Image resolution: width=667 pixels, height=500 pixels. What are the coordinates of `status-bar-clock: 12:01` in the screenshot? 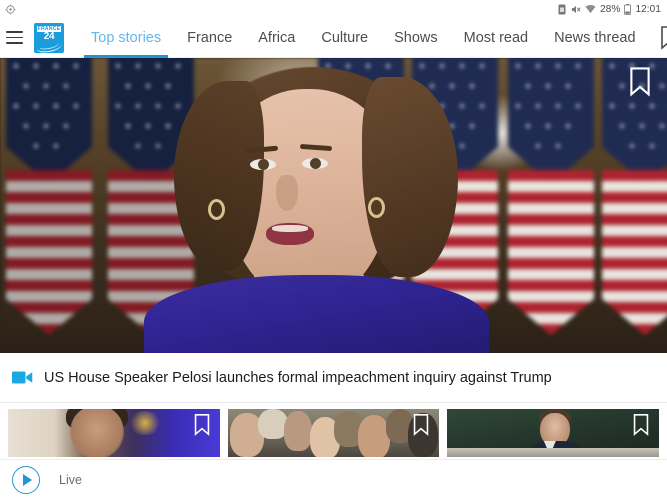 It's located at (648, 9).